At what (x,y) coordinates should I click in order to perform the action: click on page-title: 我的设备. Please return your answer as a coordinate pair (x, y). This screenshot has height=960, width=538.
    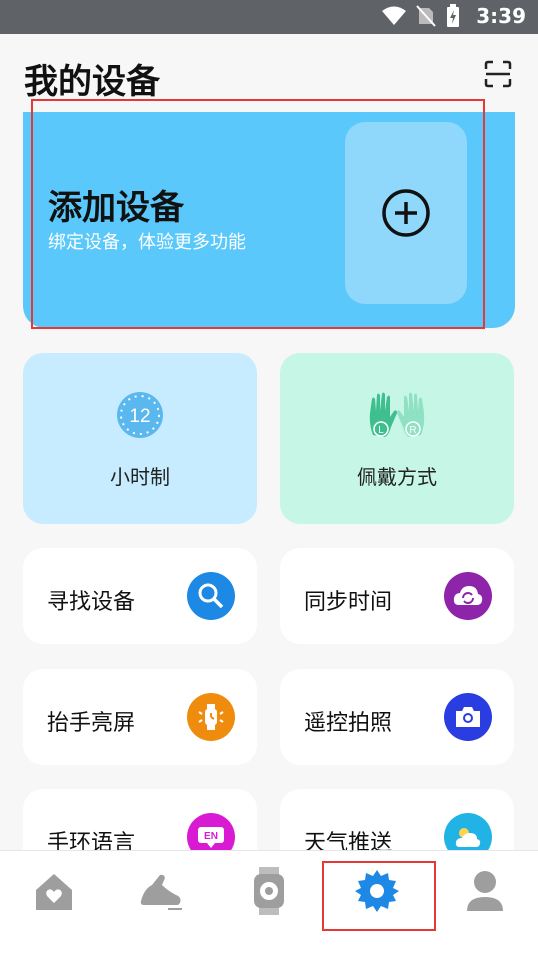
    Looking at the image, I should click on (92, 82).